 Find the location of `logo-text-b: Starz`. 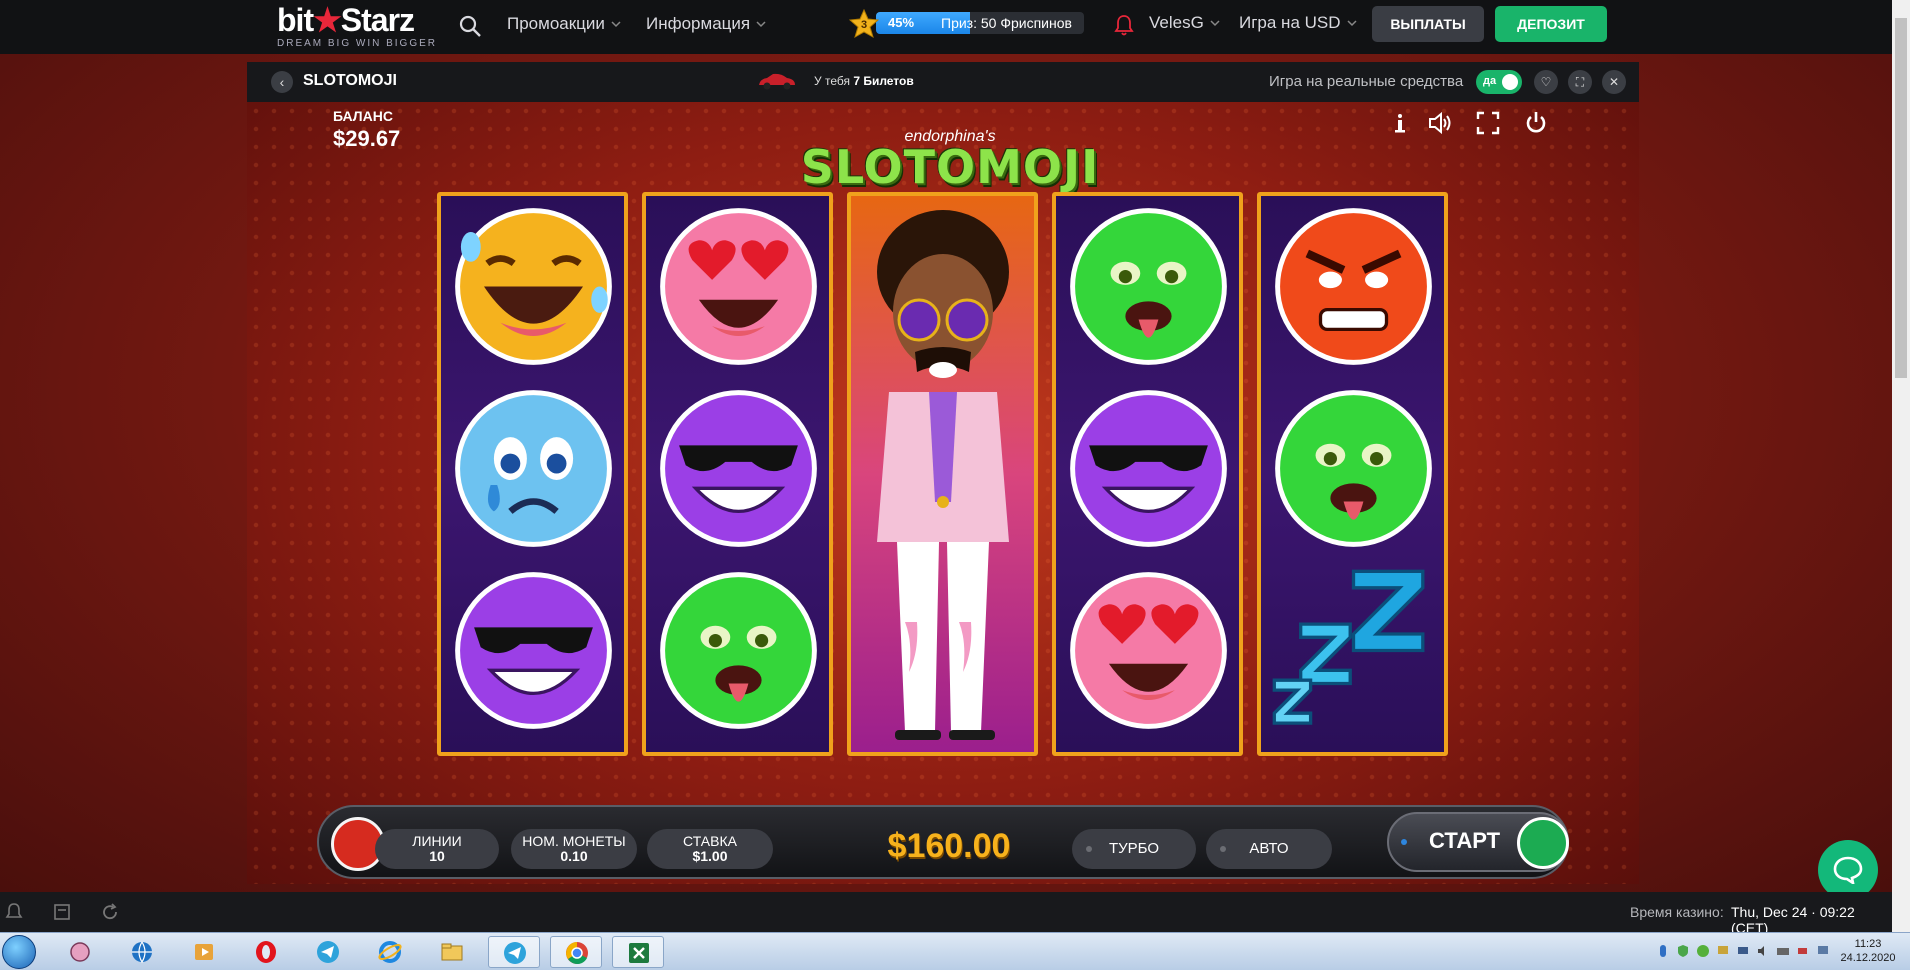

logo-text-b: Starz is located at coordinates (377, 20).